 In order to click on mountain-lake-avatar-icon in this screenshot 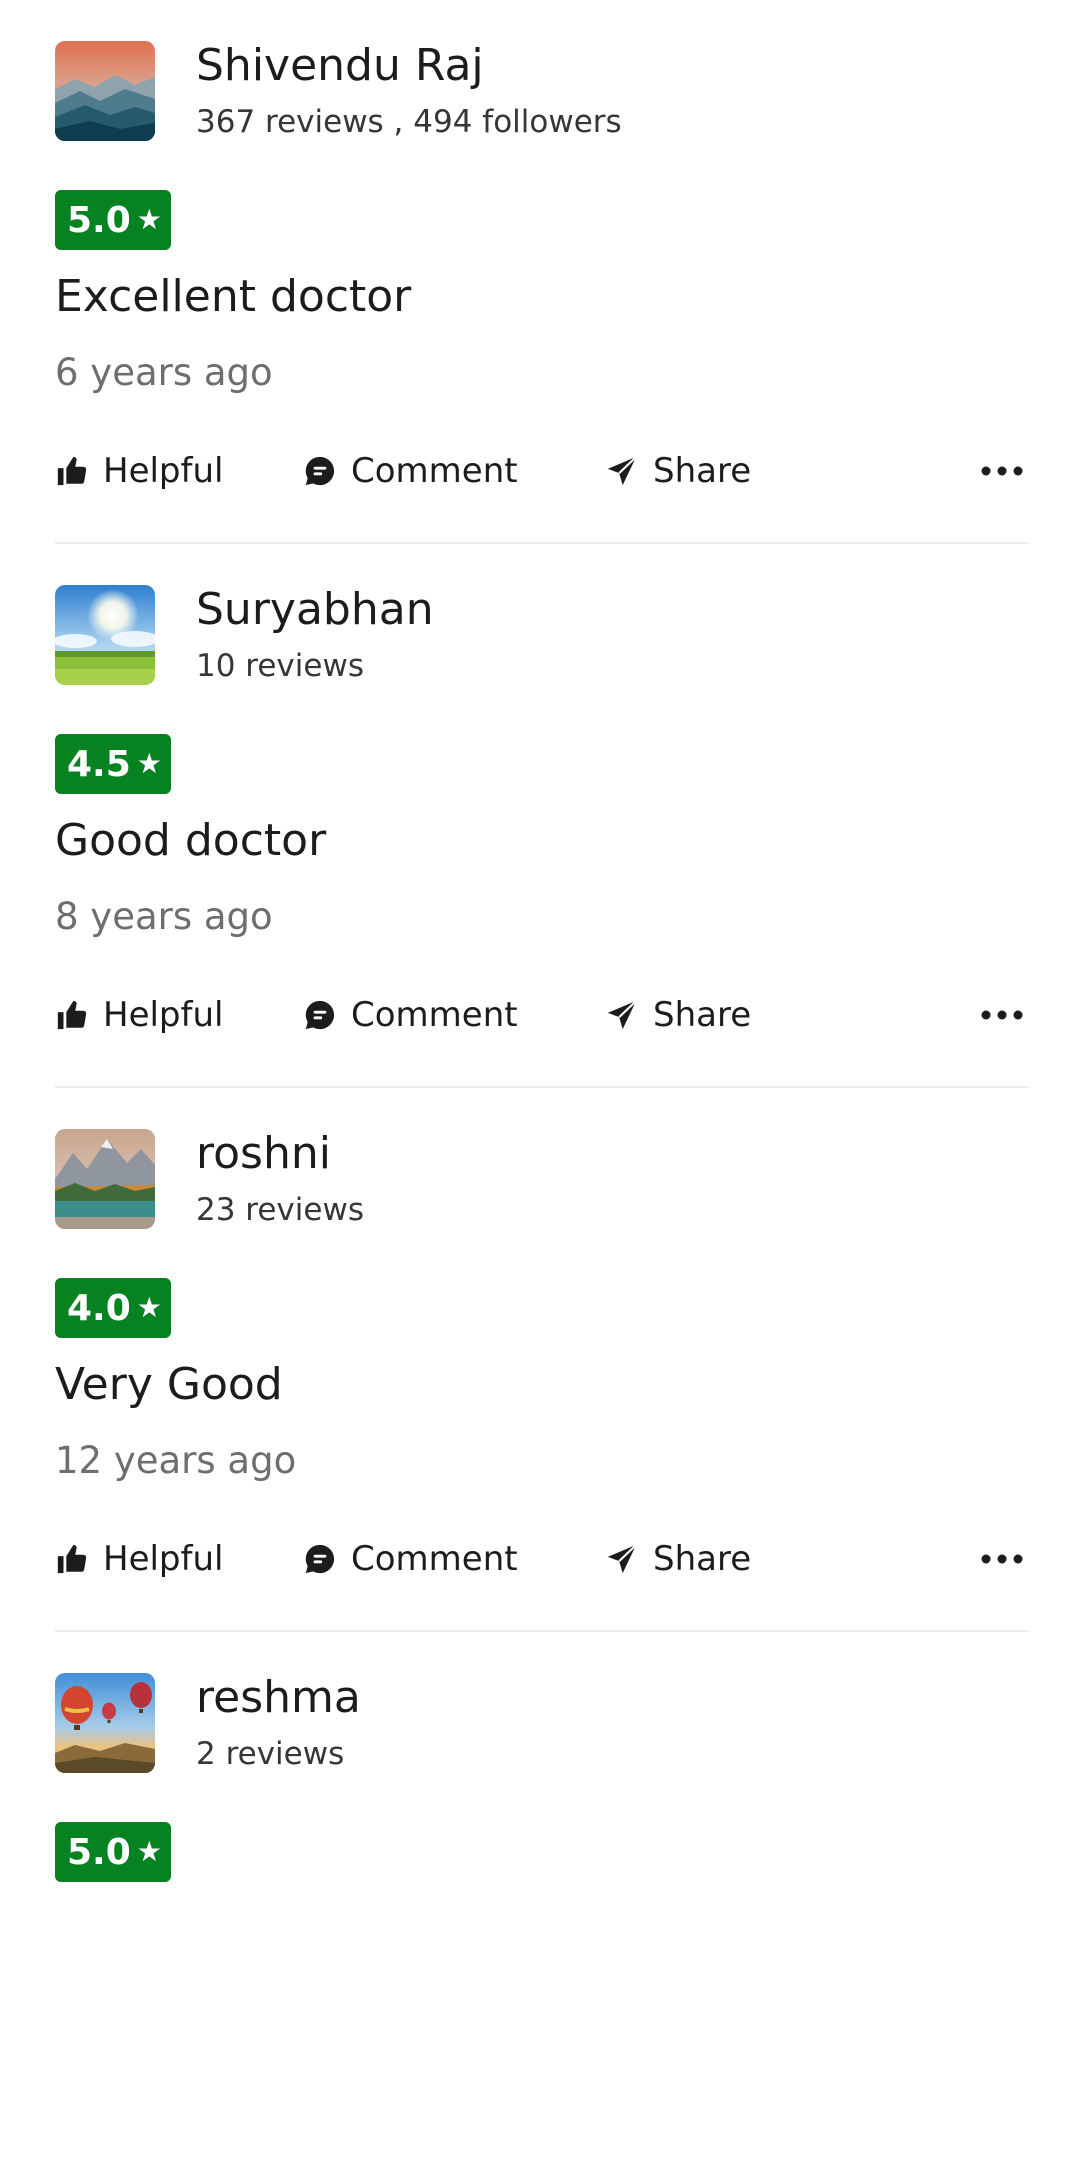, I will do `click(105, 1179)`.